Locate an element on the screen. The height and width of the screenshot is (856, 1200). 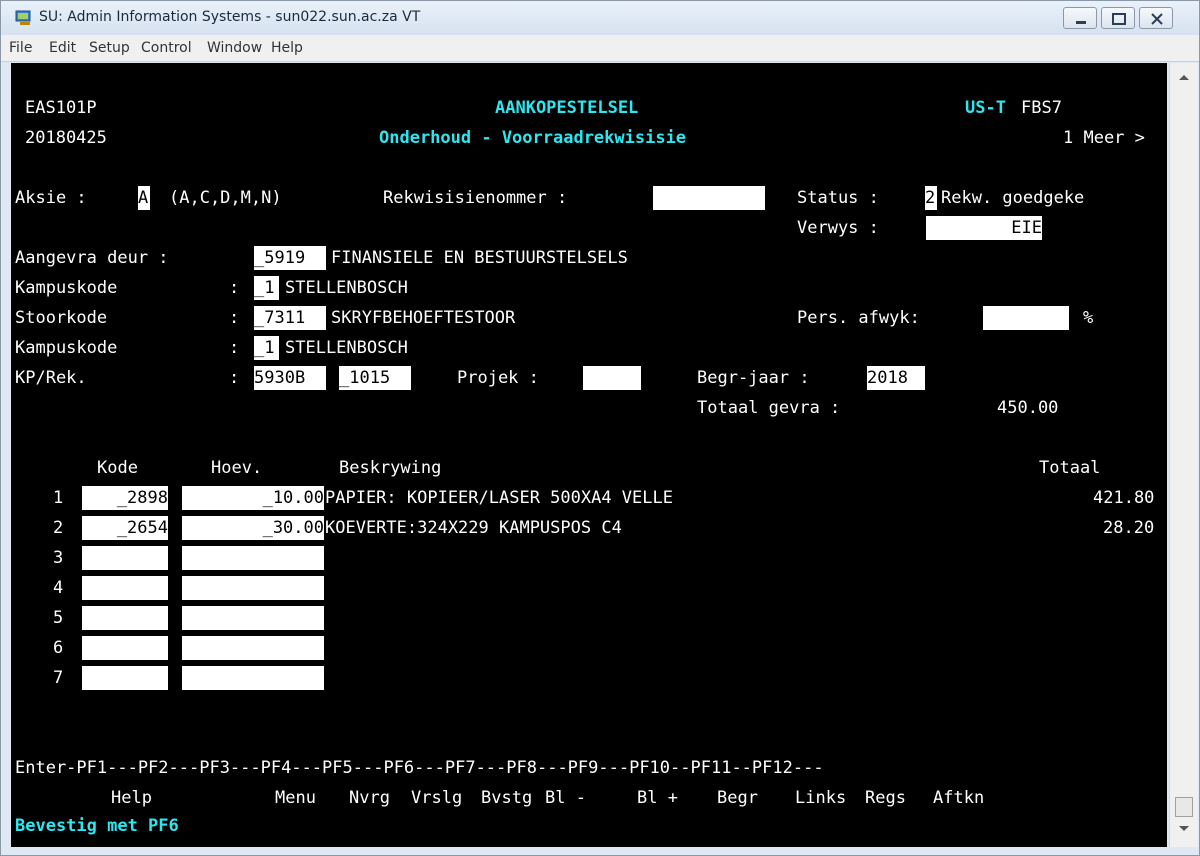
kp-rek-colon: : is located at coordinates (234, 378).